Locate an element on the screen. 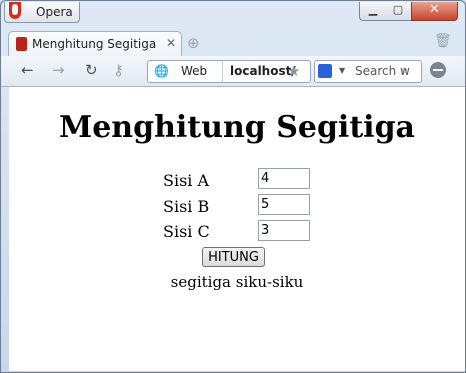  search-box: ▼ Search w ⌕ is located at coordinates (368, 71).